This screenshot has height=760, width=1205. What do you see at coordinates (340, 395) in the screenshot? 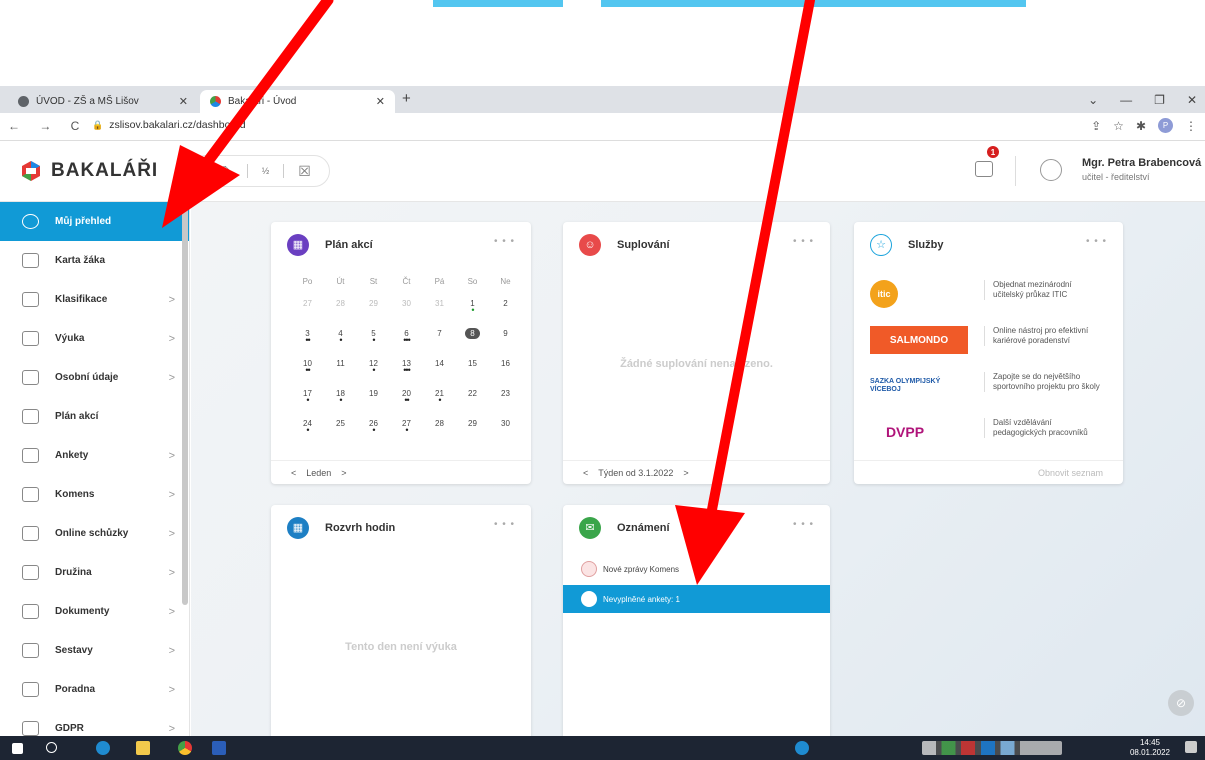
I see `calendar-day: 18 •` at bounding box center [340, 395].